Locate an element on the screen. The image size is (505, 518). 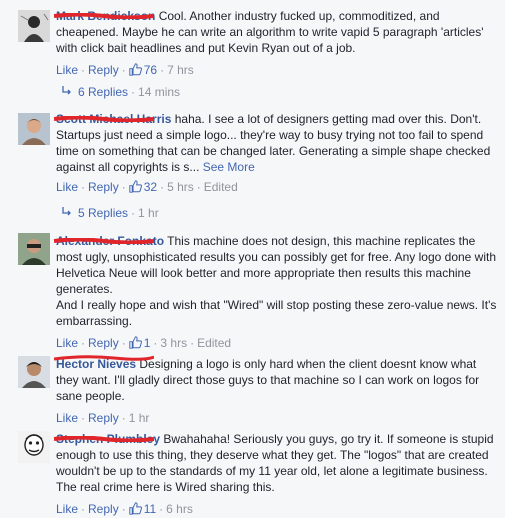
like-count-value: 11 is located at coordinates (150, 509).